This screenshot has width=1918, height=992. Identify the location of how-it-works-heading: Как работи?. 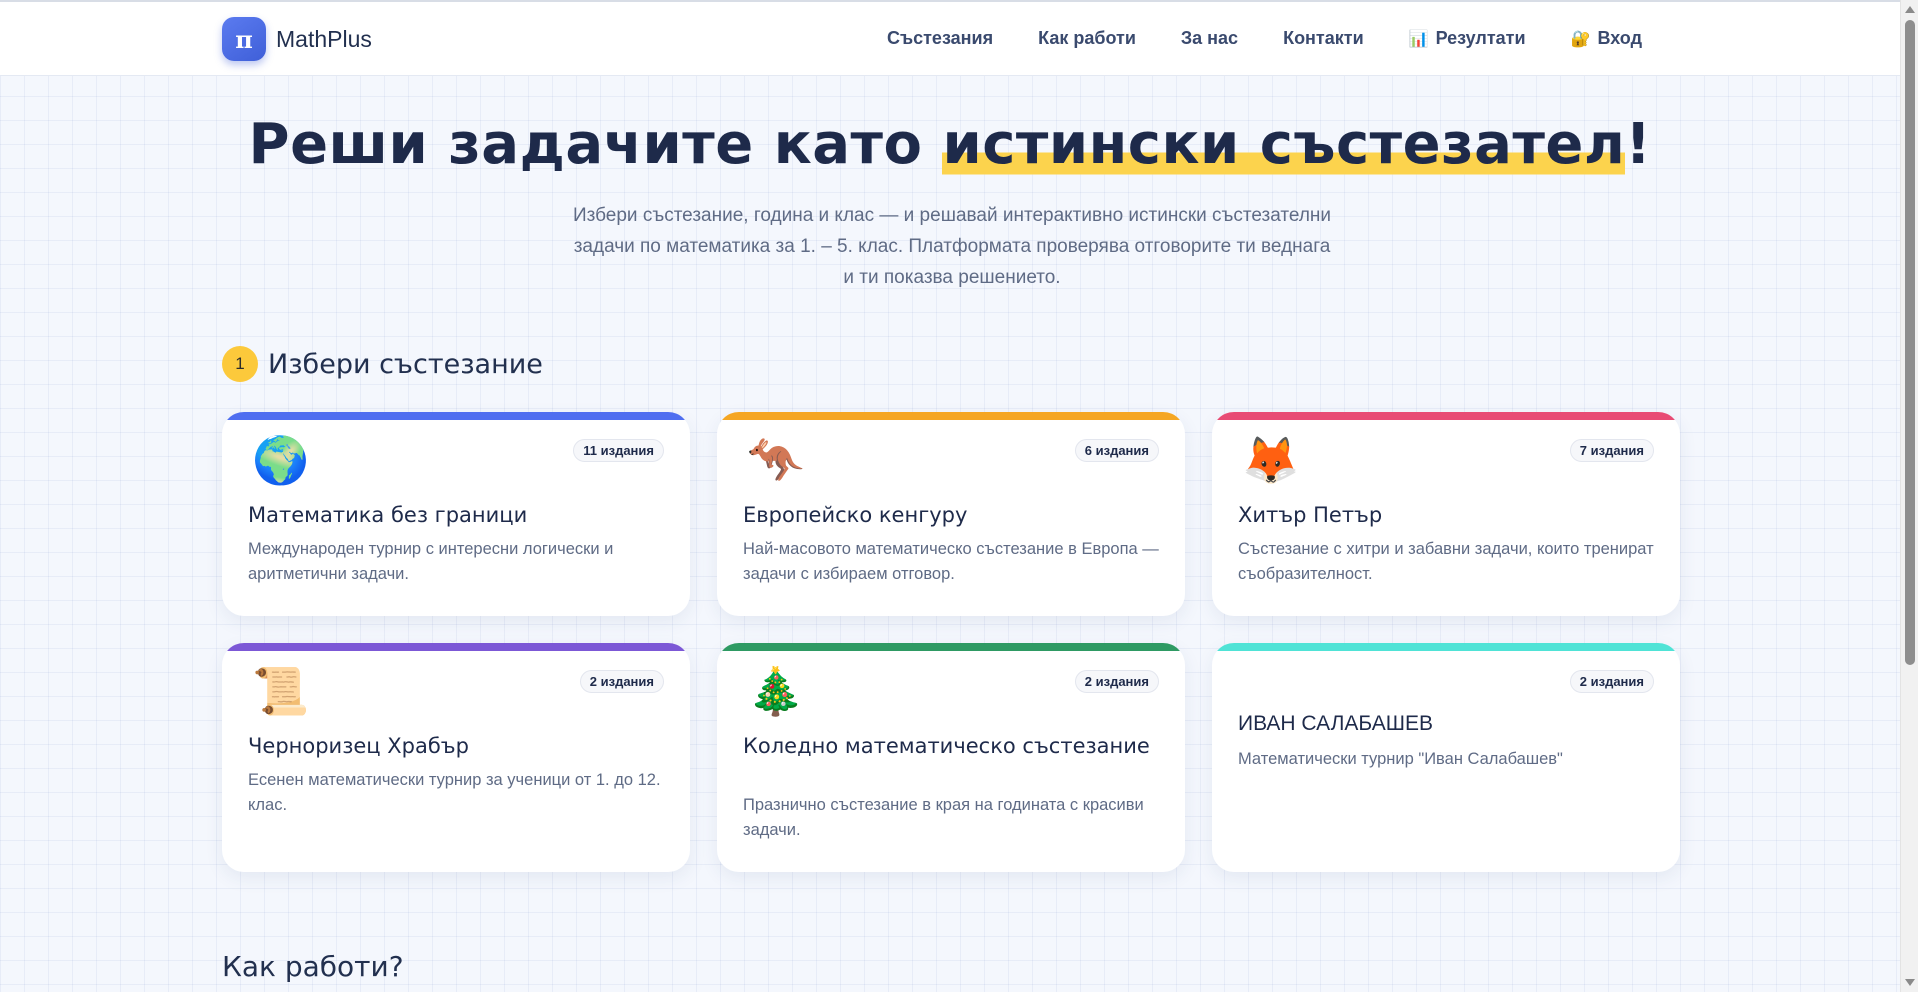
(313, 966).